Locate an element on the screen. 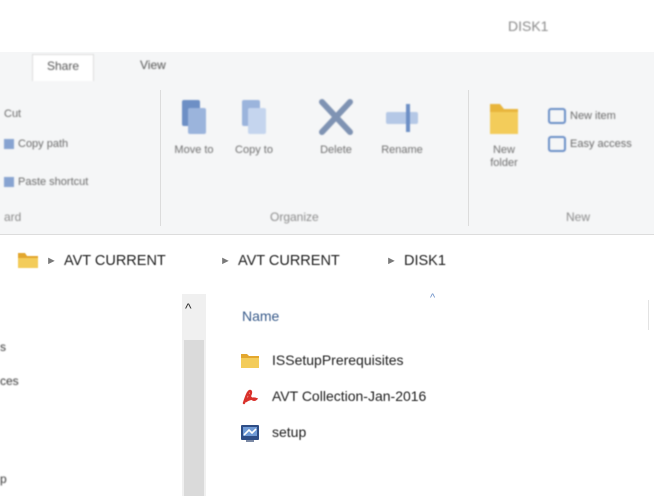  rename-icon is located at coordinates (402, 117).